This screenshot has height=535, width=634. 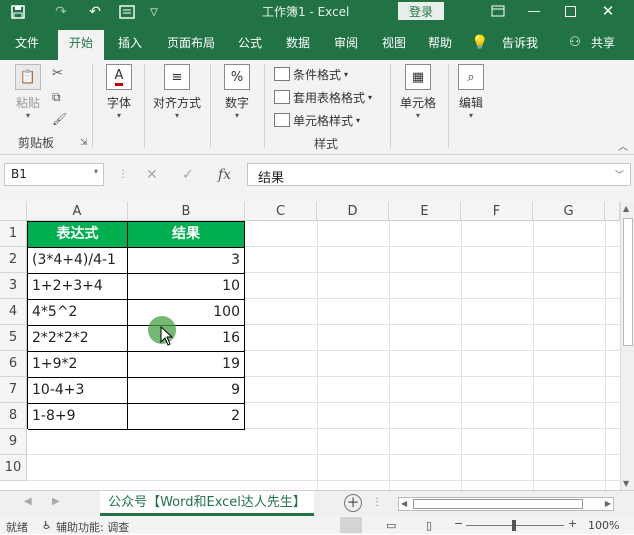 I want to click on paste-button: 📋 粘贴 ▾, so click(x=28, y=92).